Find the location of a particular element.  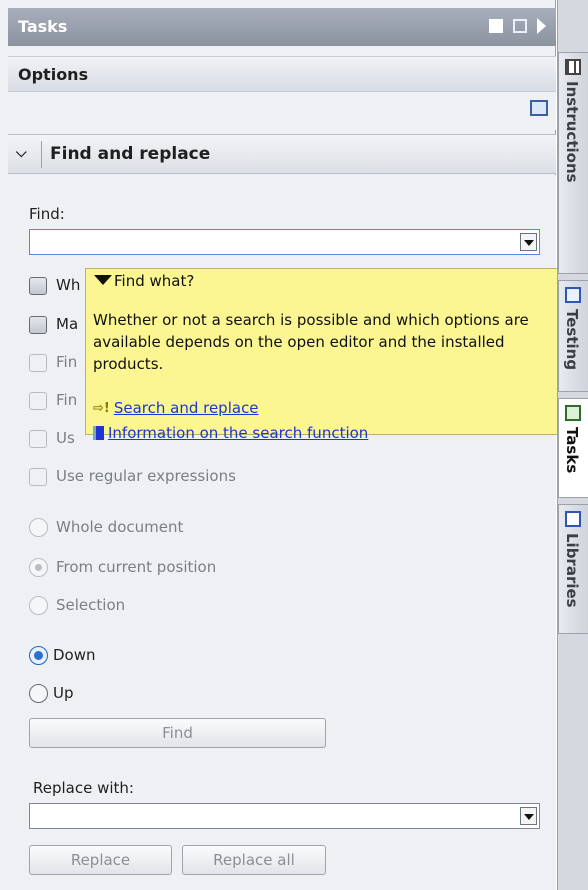

tab-testing-label: Testing is located at coordinates (572, 340).